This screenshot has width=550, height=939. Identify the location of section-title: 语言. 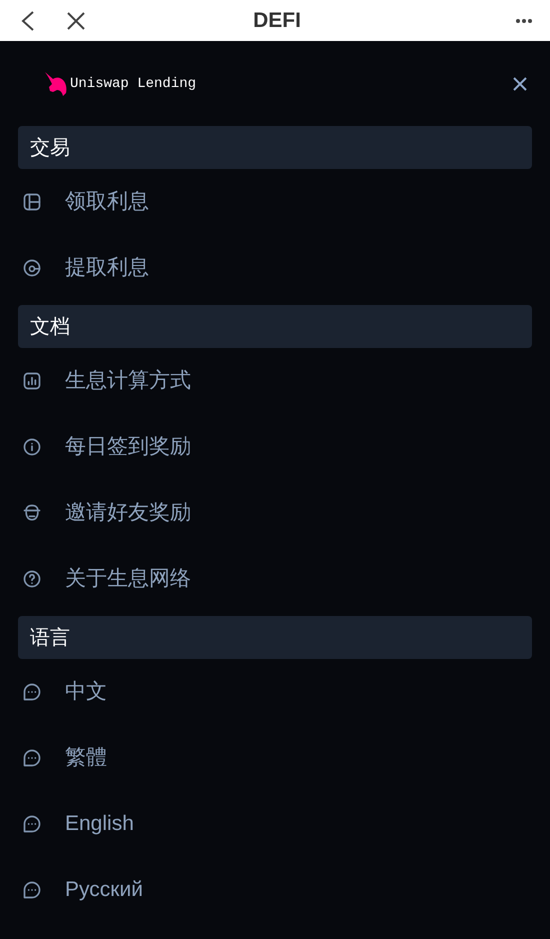
(50, 638).